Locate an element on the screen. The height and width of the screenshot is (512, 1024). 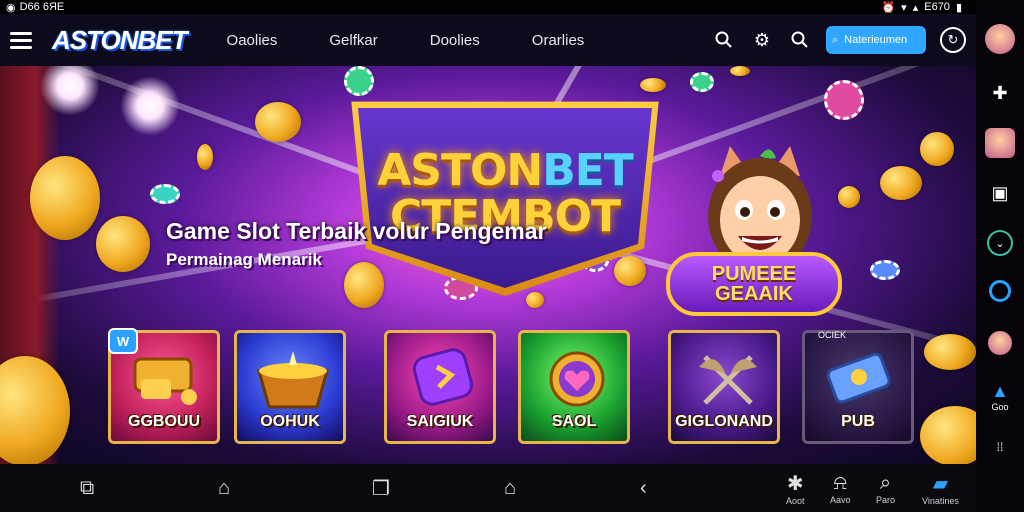
game-card: SAIGIUK is located at coordinates (440, 387).